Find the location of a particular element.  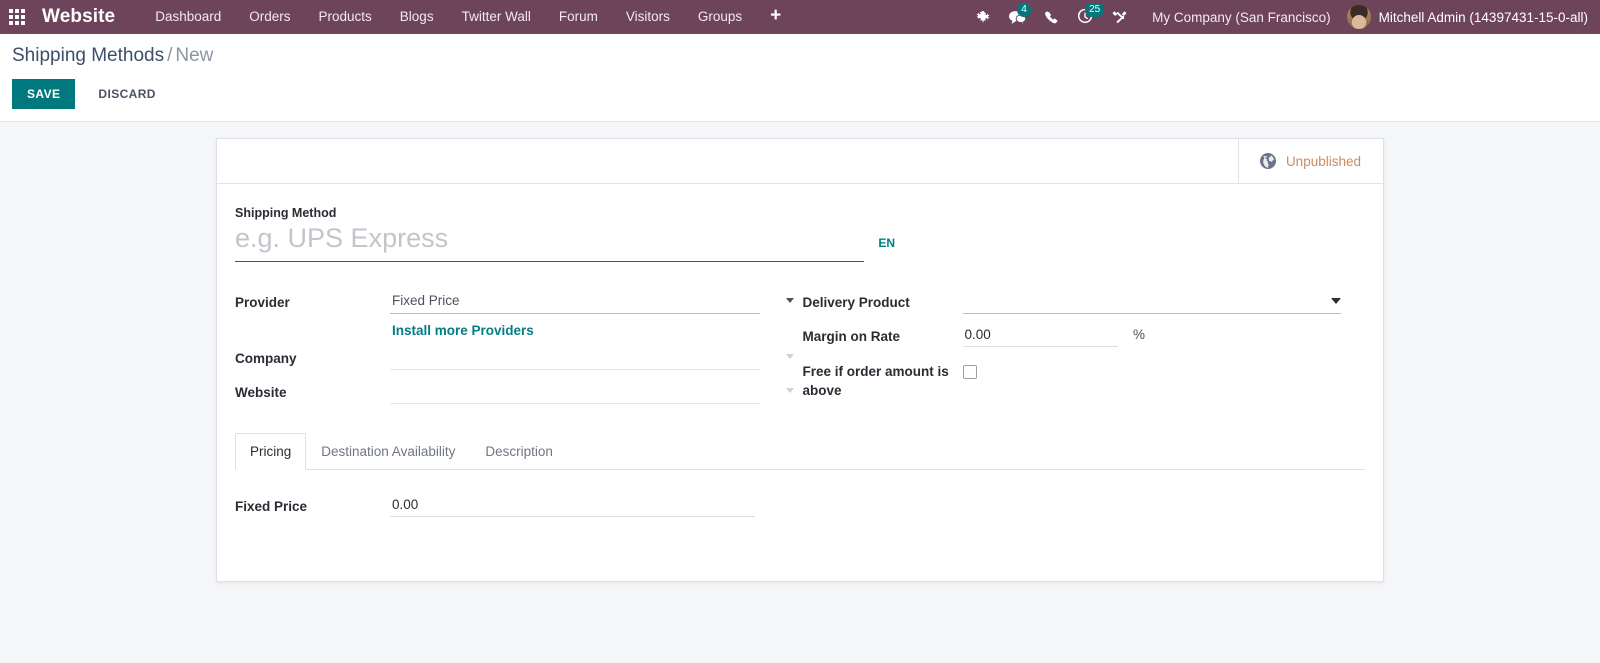

app-brand-website: Website is located at coordinates (78, 17).